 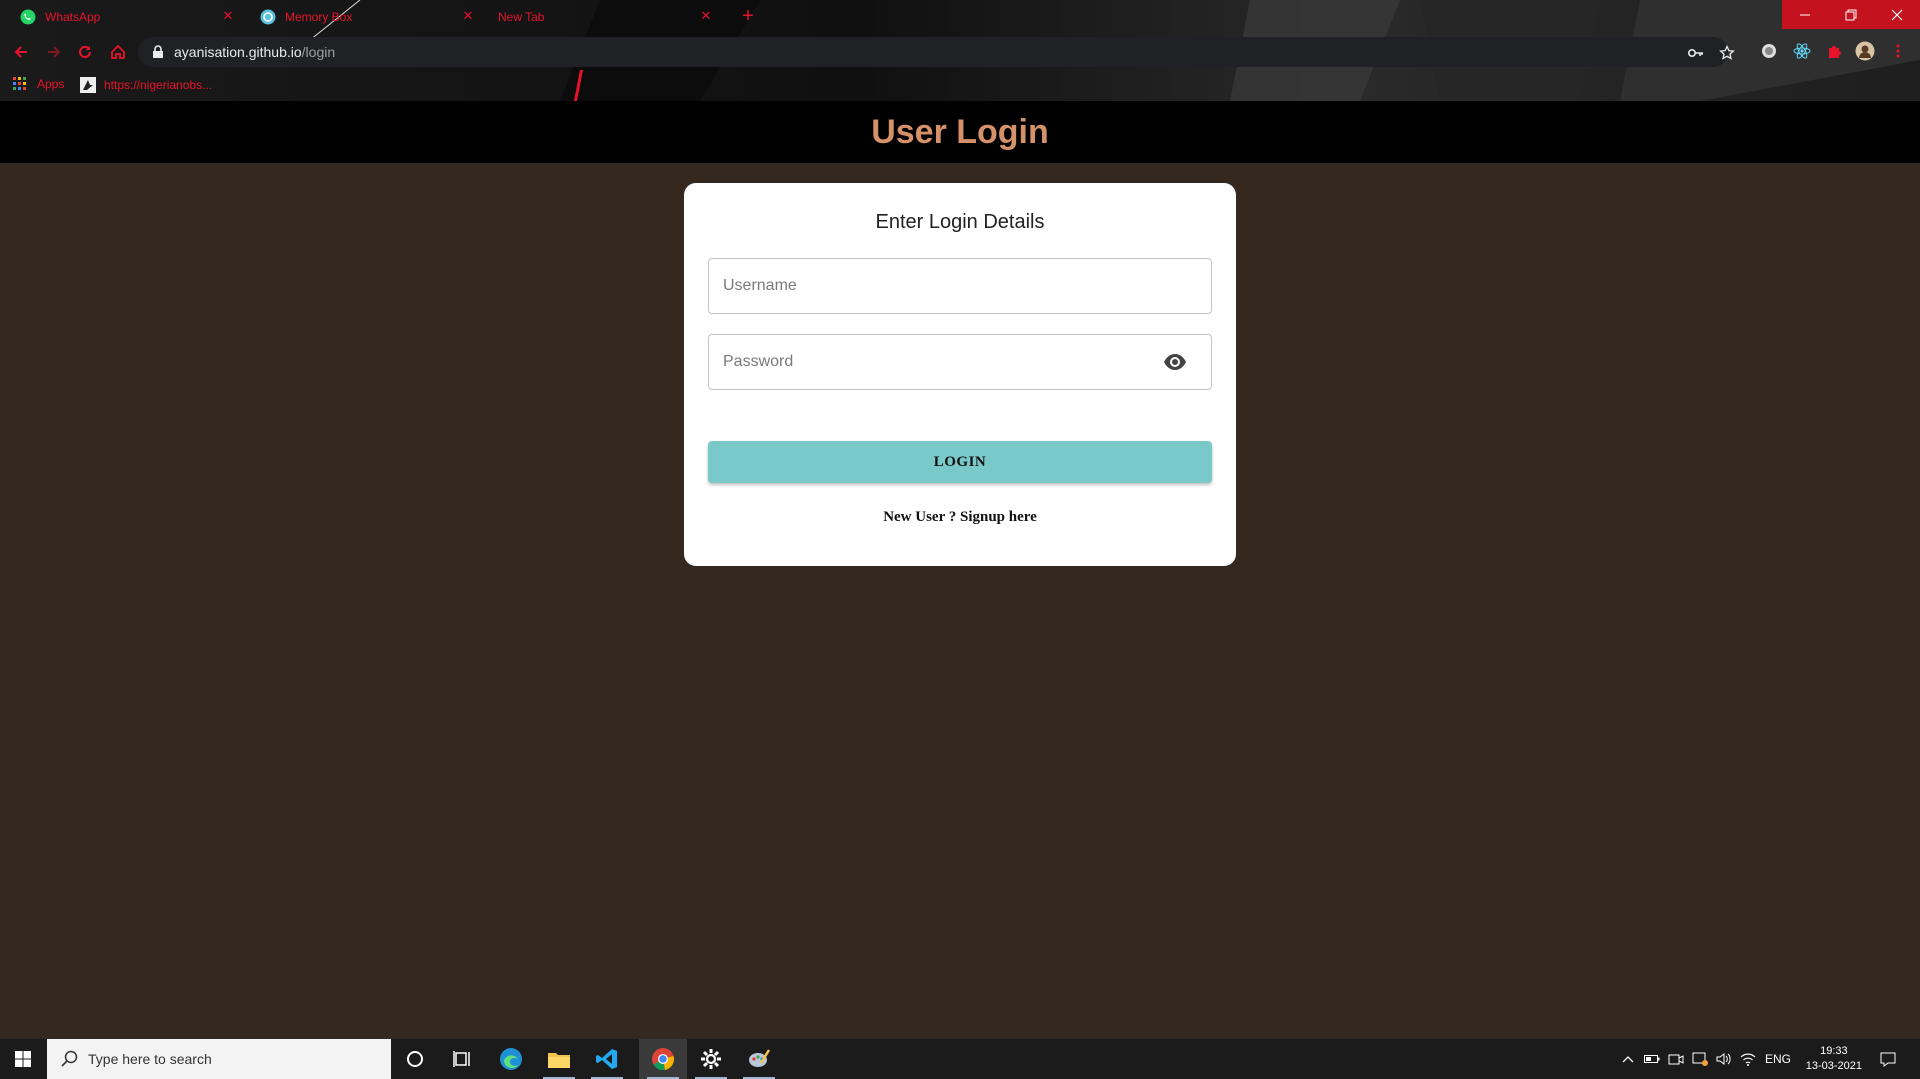 I want to click on password-field, so click(x=960, y=362).